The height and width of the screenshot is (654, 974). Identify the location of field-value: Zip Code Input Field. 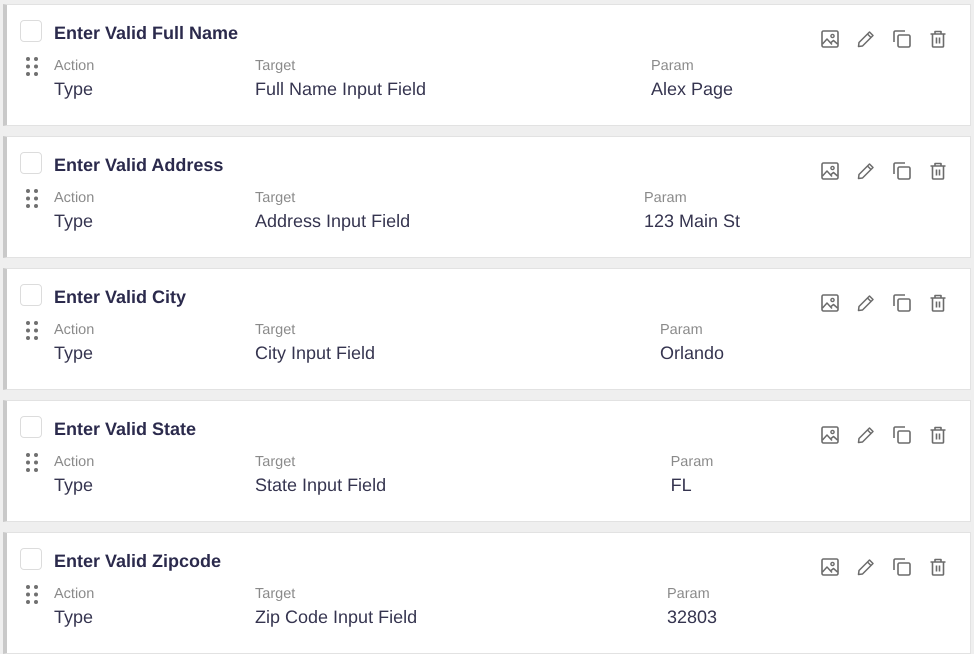
(336, 617).